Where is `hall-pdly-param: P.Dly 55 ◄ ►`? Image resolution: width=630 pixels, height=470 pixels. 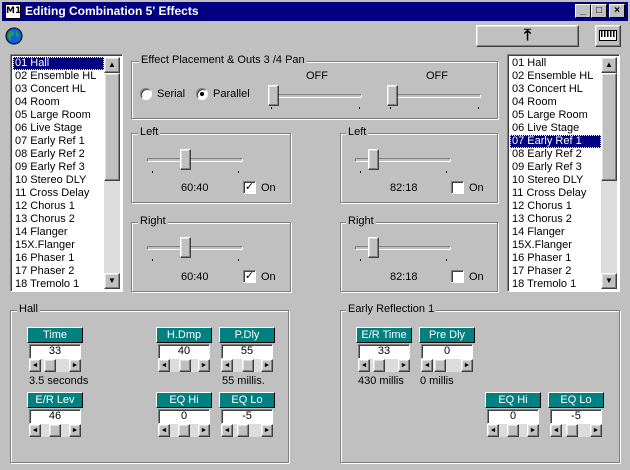 hall-pdly-param: P.Dly 55 ◄ ► is located at coordinates (247, 350).